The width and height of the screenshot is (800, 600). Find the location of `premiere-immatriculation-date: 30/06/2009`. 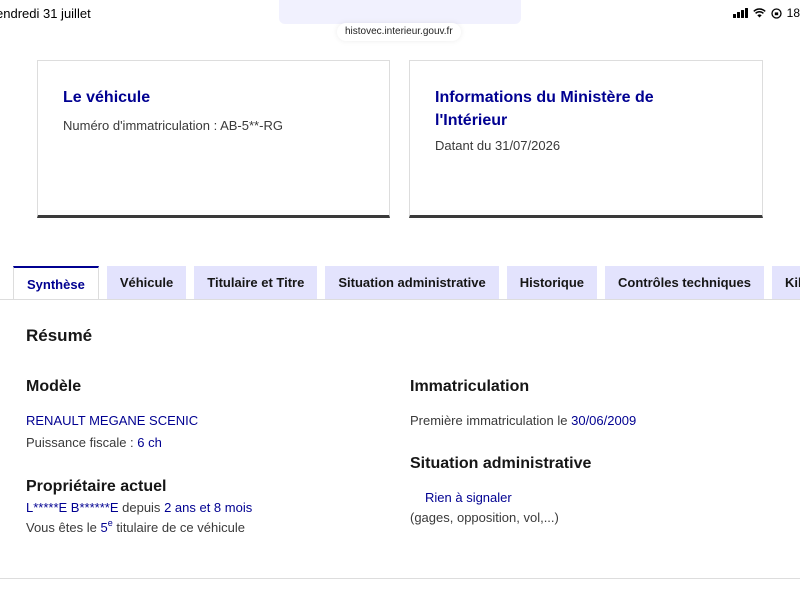

premiere-immatriculation-date: 30/06/2009 is located at coordinates (604, 420).